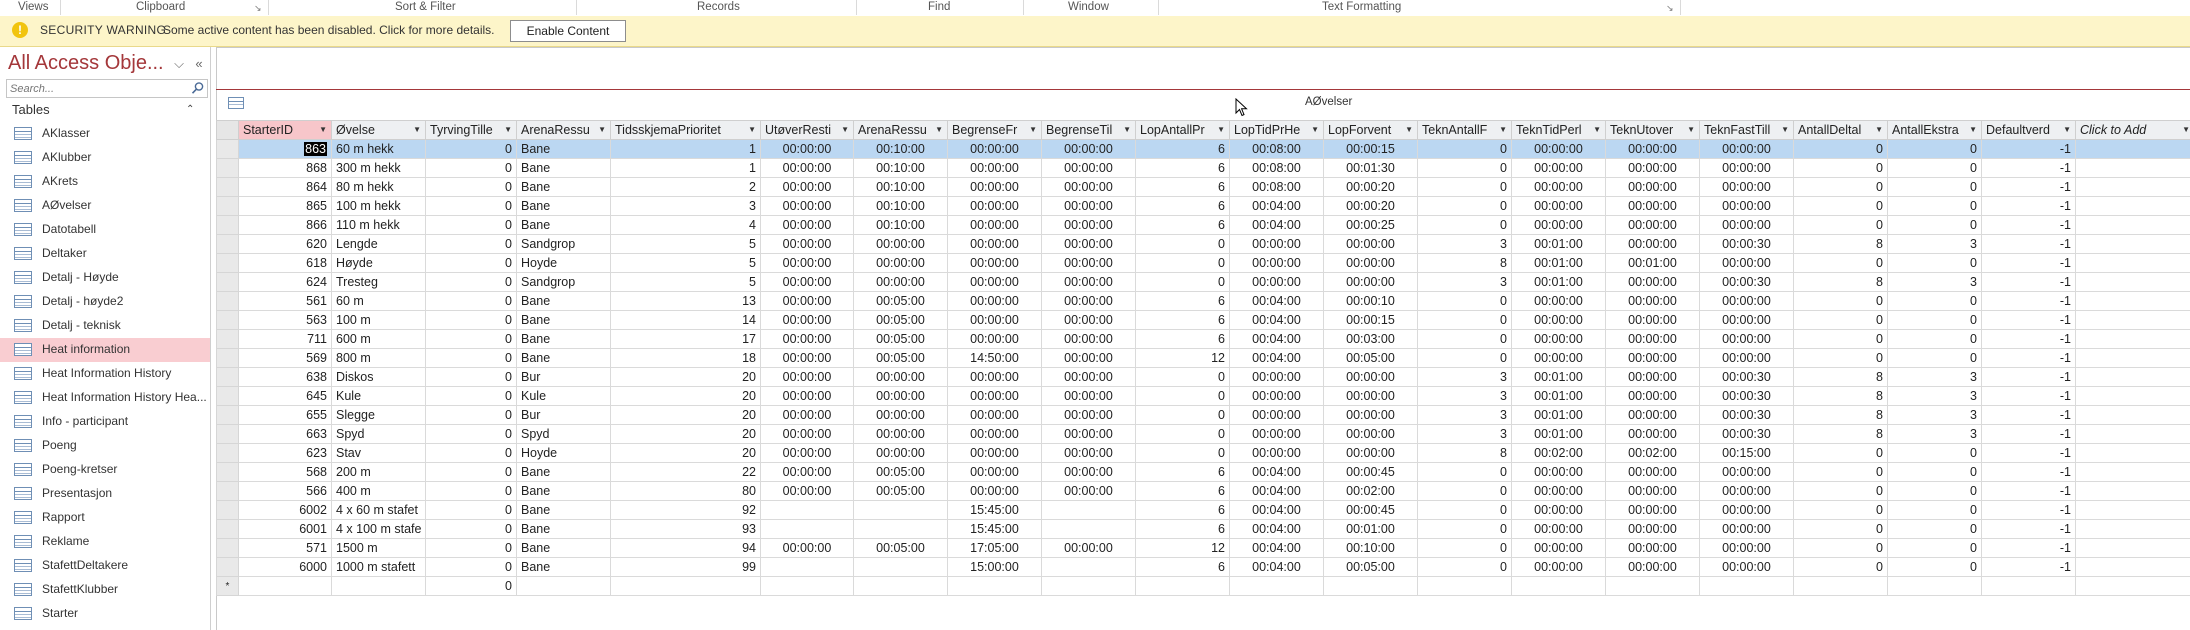  Describe the element at coordinates (285, 377) in the screenshot. I see `table-cell: 638` at that location.